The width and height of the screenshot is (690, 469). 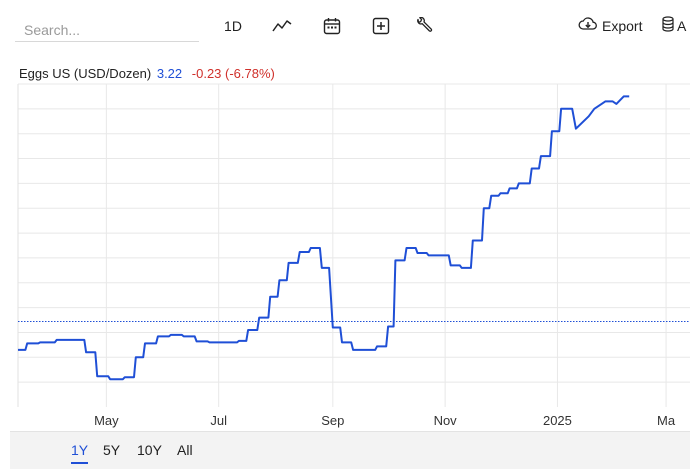 I want to click on cloud-download-icon, so click(x=588, y=26).